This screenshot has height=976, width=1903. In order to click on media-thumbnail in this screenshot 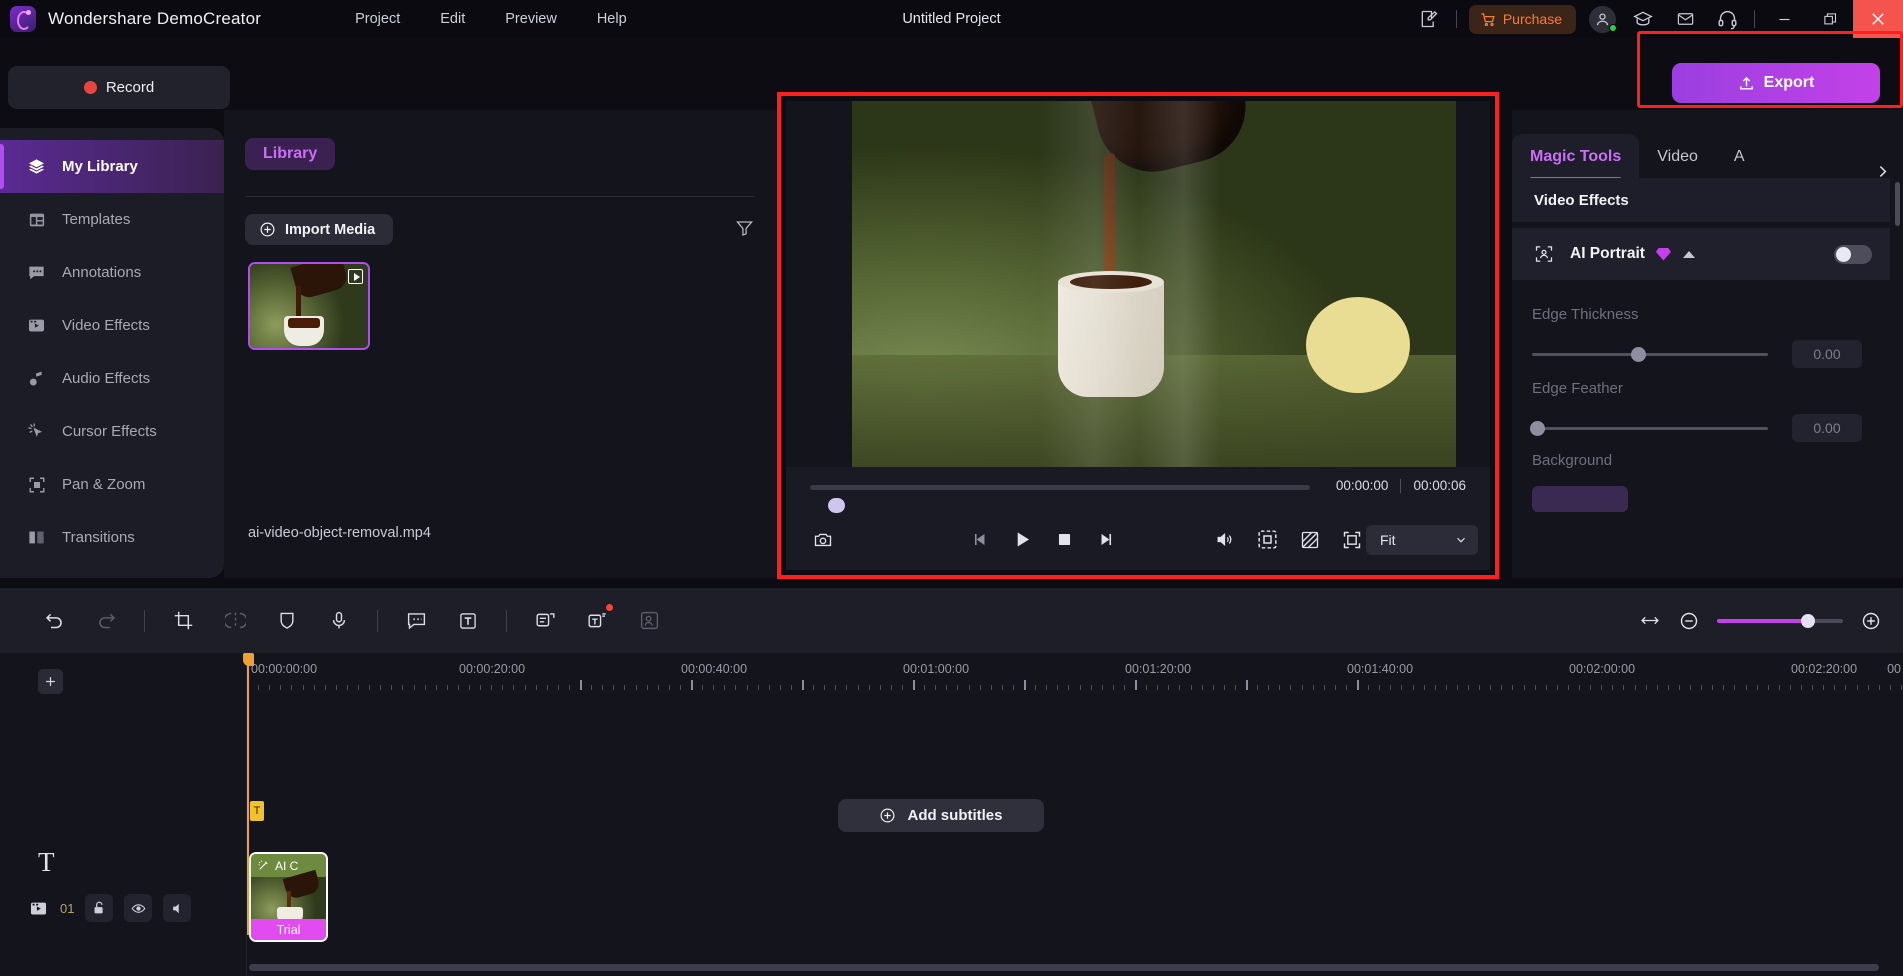, I will do `click(309, 306)`.